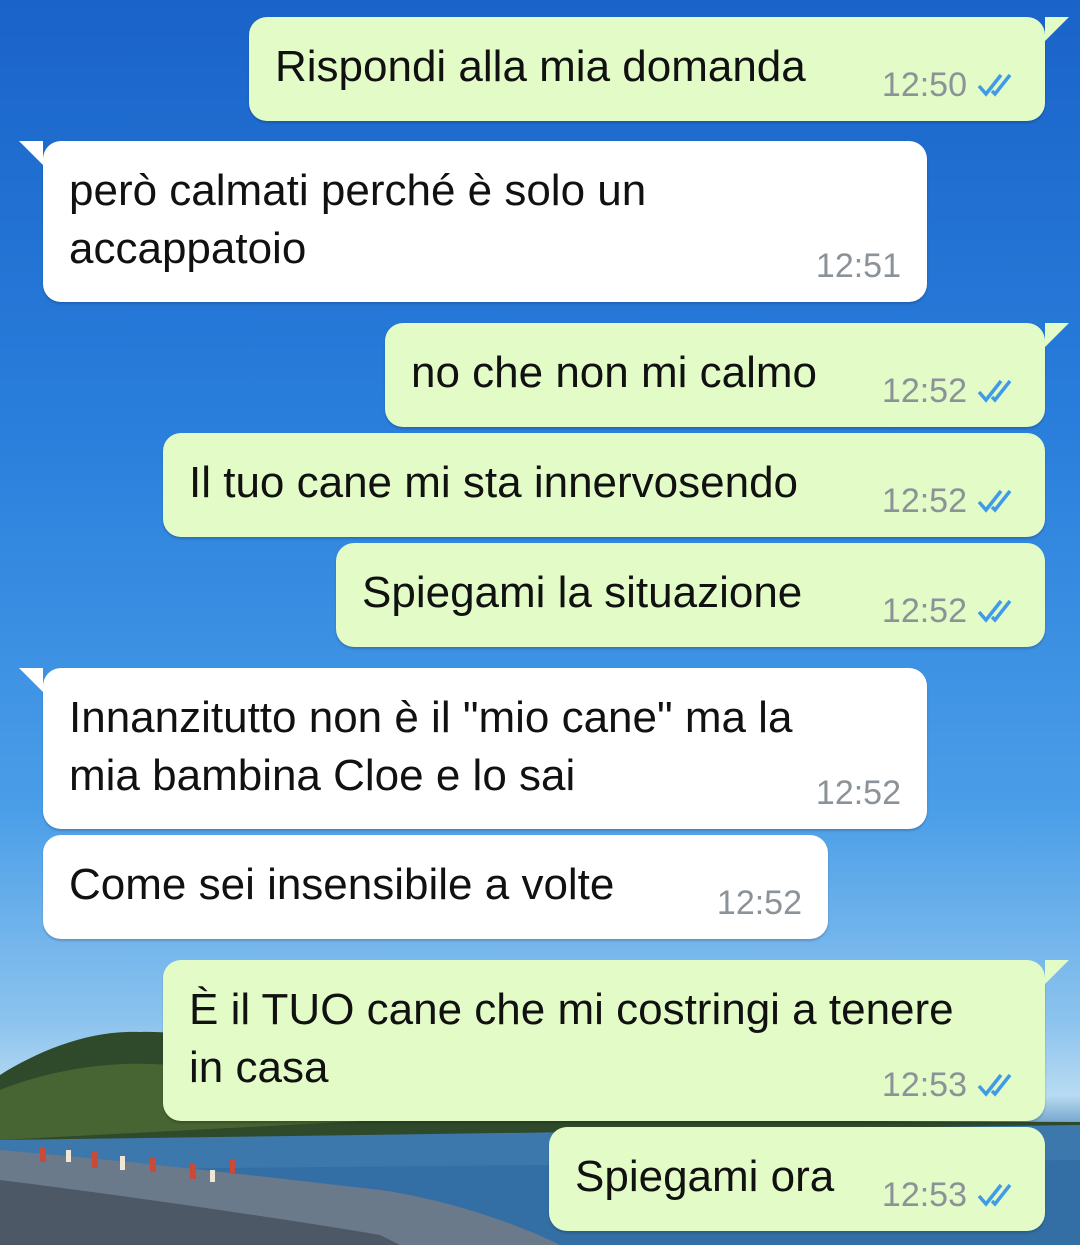 This screenshot has height=1245, width=1080. I want to click on message-bubble-outgoing: Rispondi alla mia domanda 12:50, so click(659, 69).